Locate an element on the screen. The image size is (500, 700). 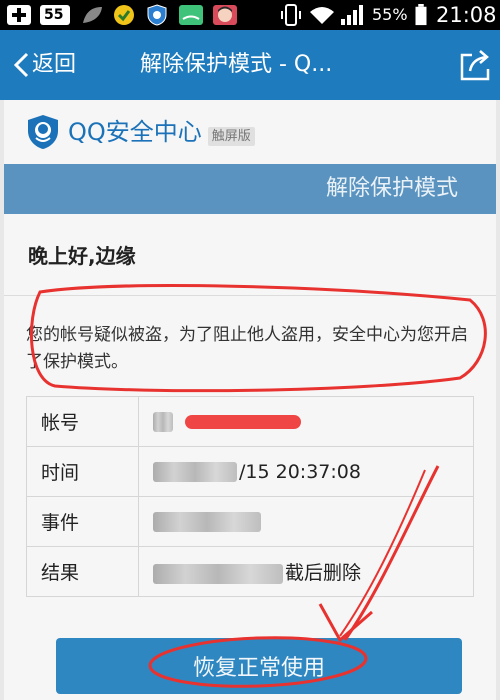
account-label: 帐号 is located at coordinates (82, 421).